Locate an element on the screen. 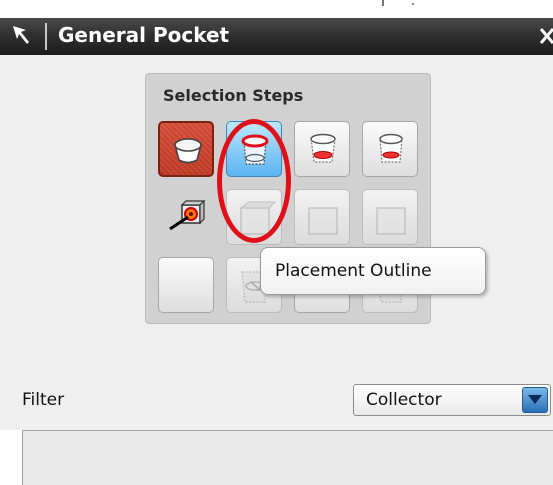 This screenshot has height=485, width=553. title-separator is located at coordinates (46, 36).